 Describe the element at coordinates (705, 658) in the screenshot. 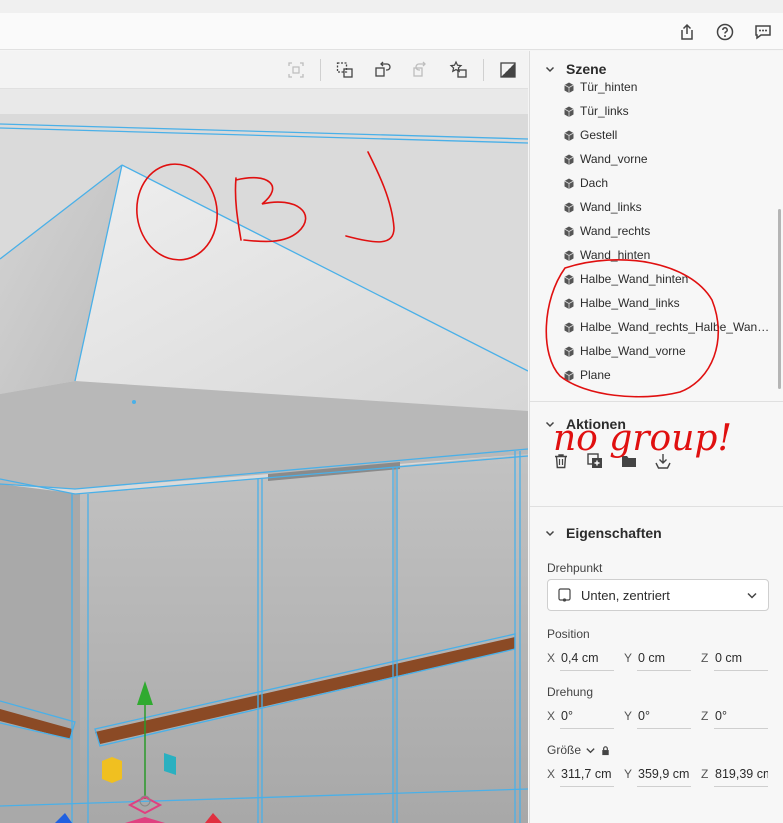

I see `position-z-axis: Z` at that location.